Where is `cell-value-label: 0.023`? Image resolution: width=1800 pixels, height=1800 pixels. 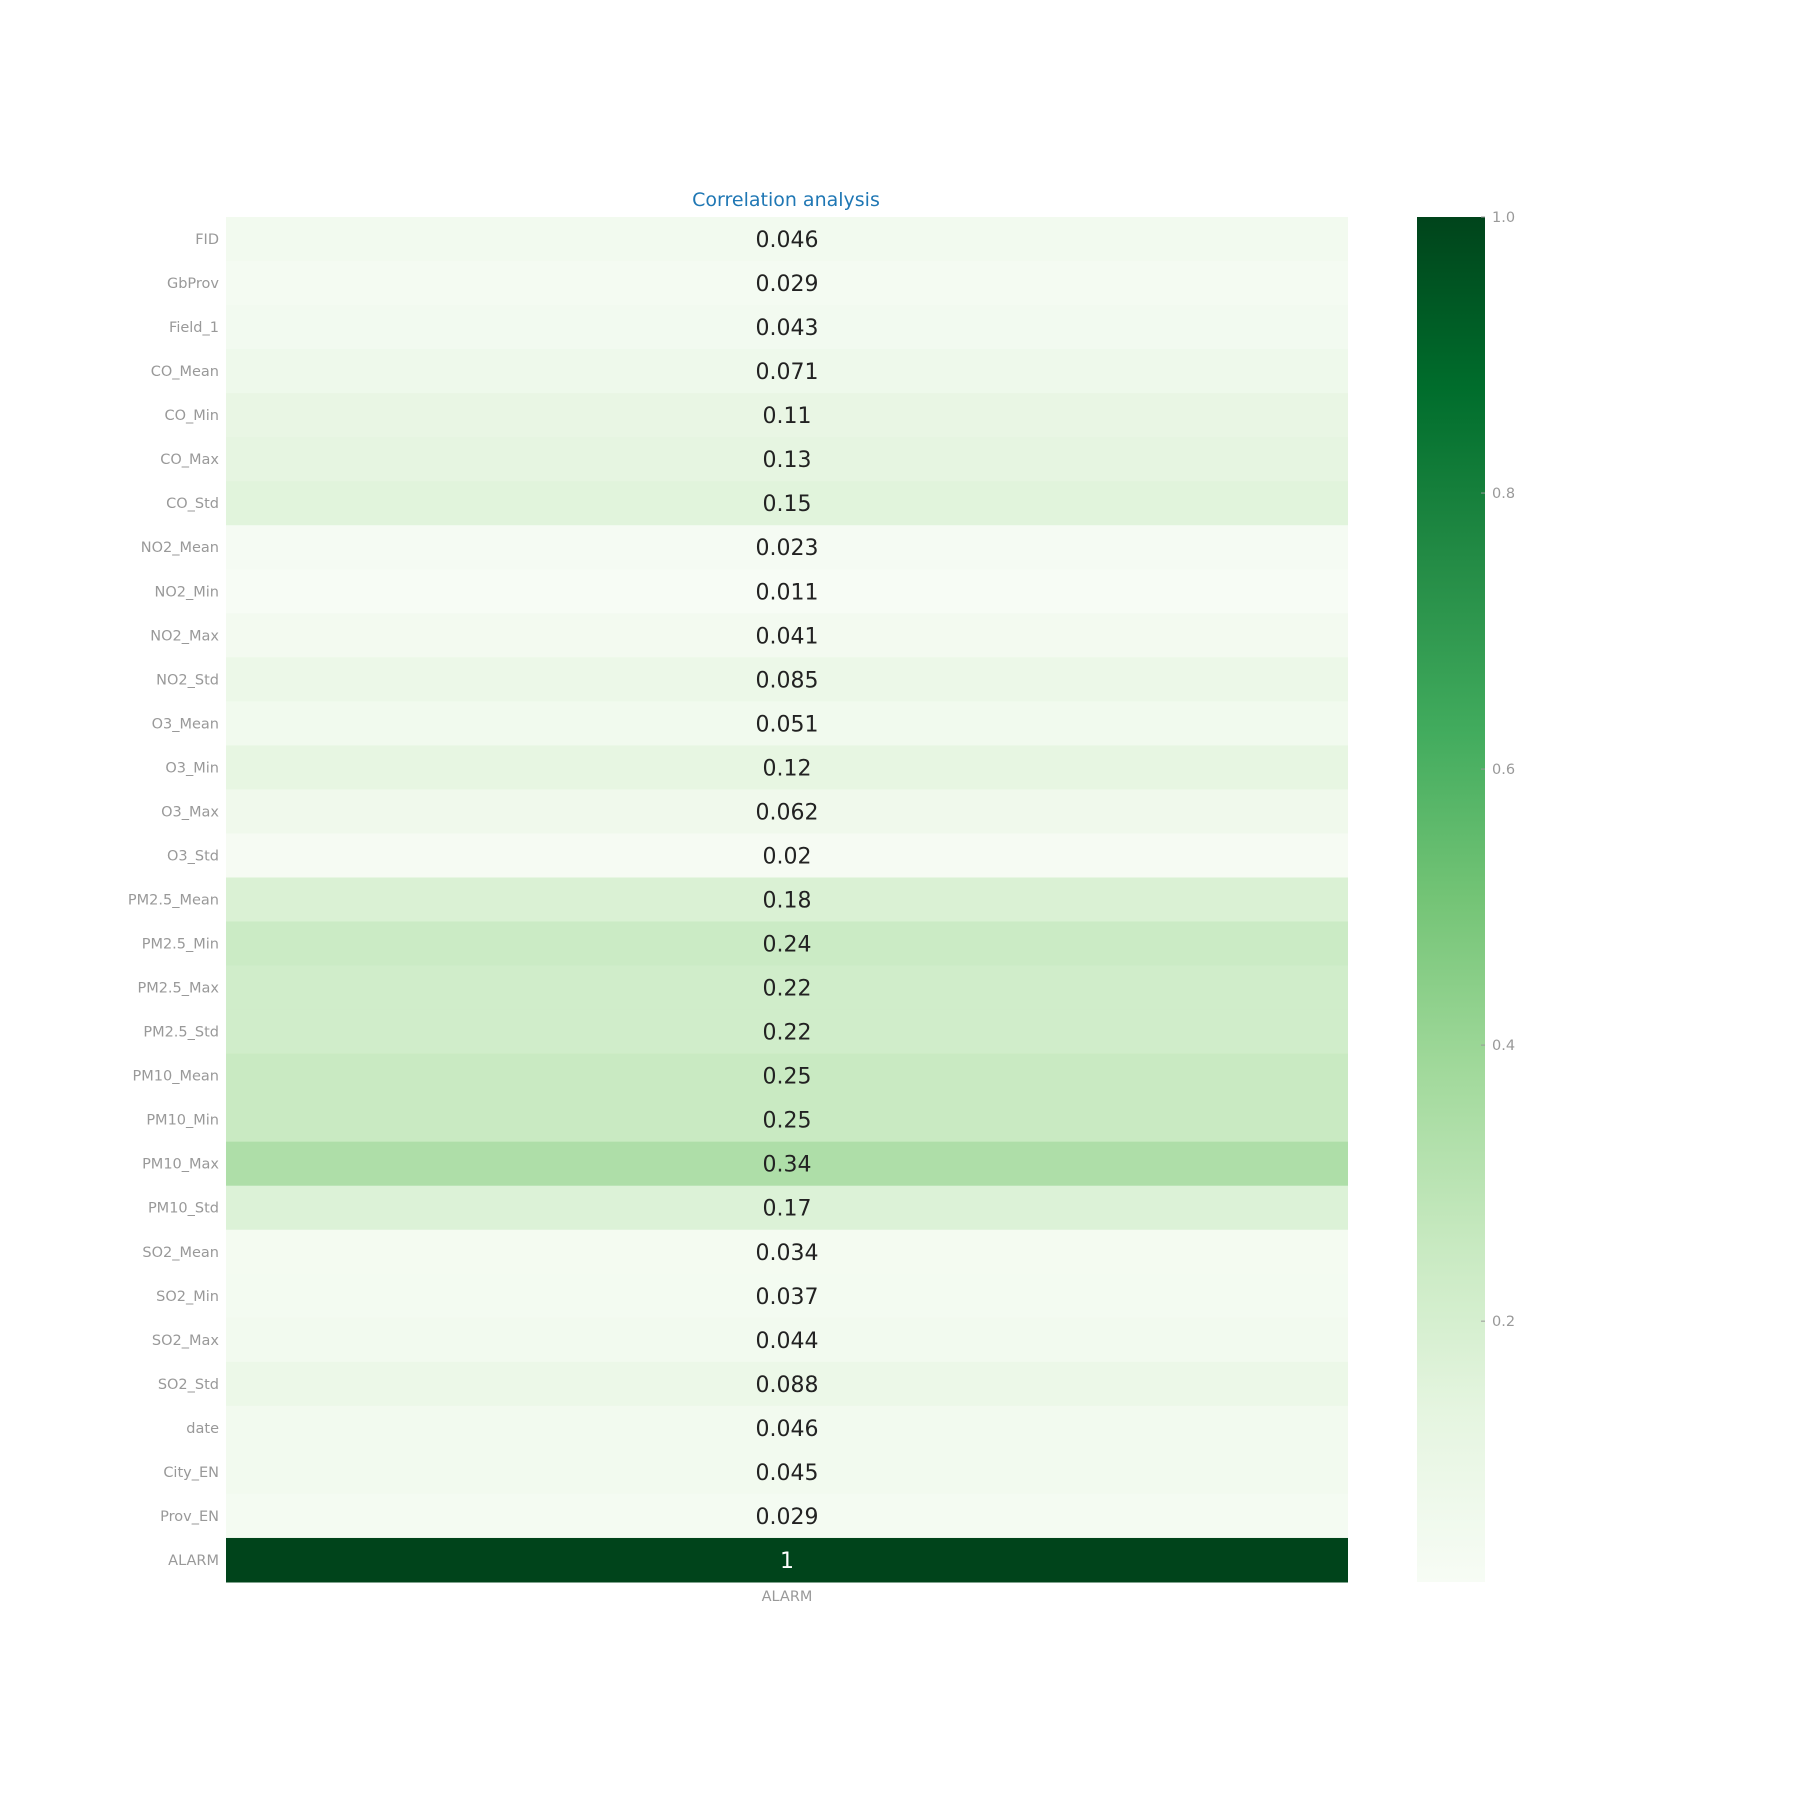
cell-value-label: 0.023 is located at coordinates (787, 548).